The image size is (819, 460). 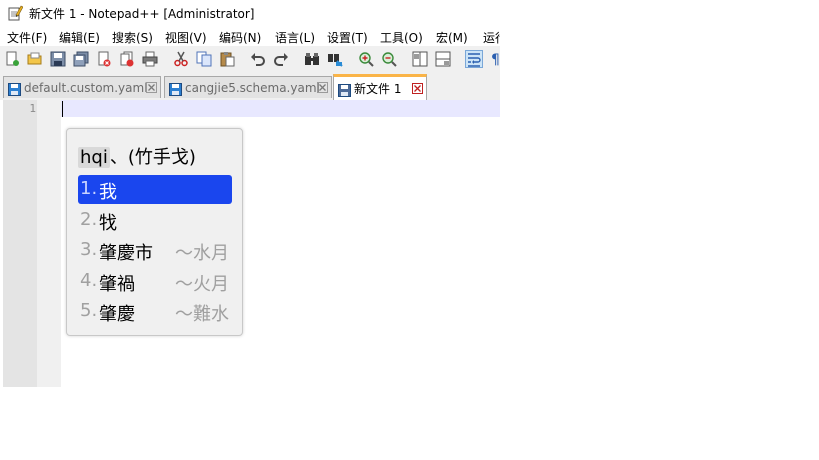 I want to click on cut-icon, so click(x=181, y=59).